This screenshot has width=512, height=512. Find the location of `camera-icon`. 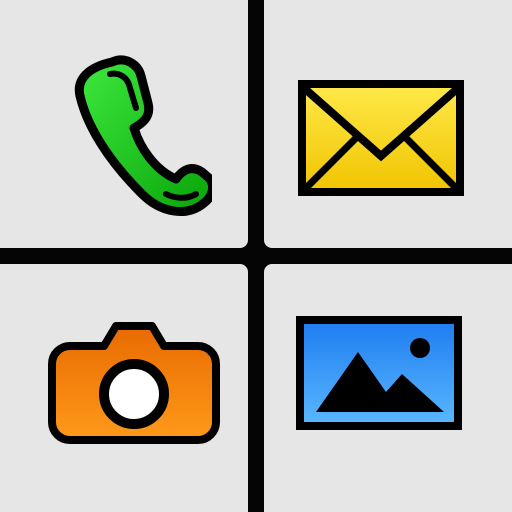

camera-icon is located at coordinates (134, 383).